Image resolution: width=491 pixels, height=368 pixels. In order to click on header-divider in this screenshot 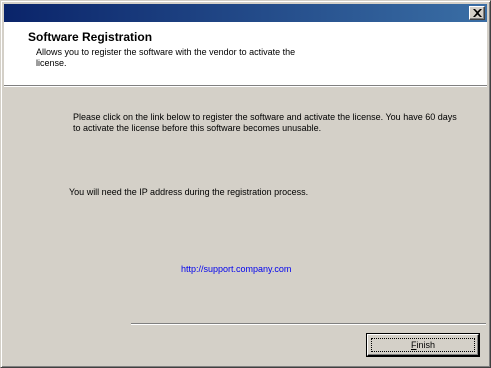, I will do `click(245, 86)`.